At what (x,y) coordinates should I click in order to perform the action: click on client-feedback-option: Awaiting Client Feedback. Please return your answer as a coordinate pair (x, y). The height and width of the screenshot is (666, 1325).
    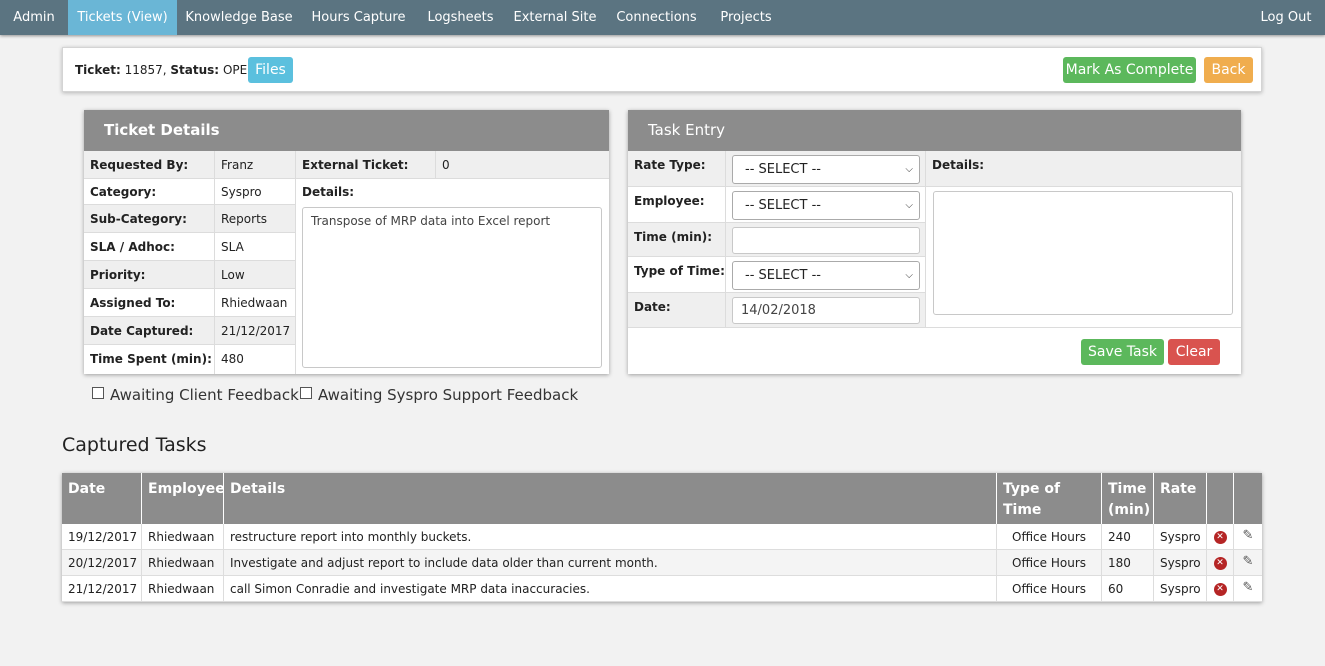
    Looking at the image, I should click on (195, 395).